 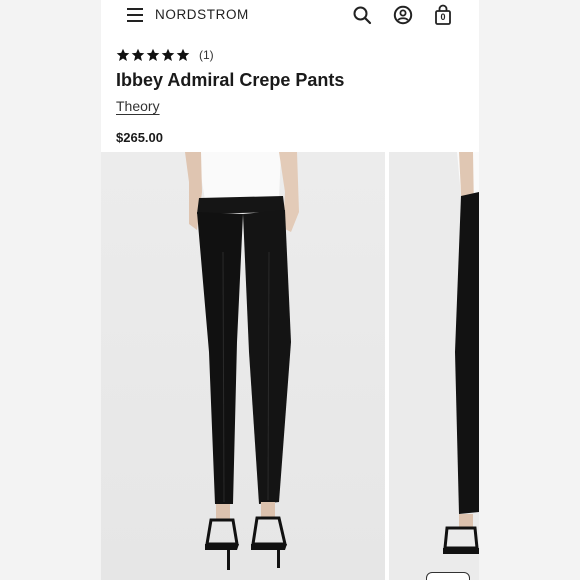 What do you see at coordinates (434, 366) in the screenshot?
I see `side-view-photo` at bounding box center [434, 366].